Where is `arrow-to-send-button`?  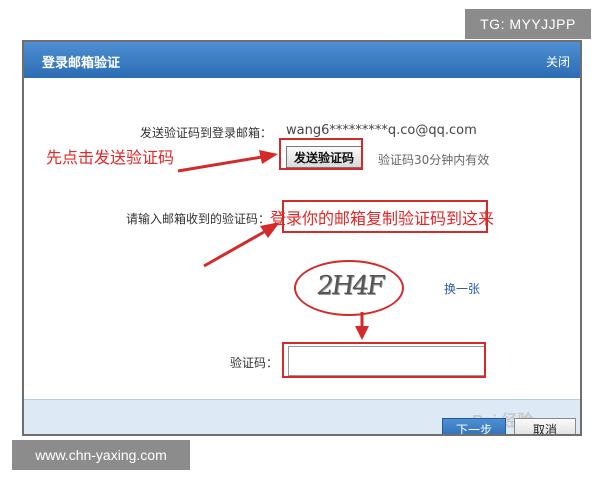 arrow-to-send-button is located at coordinates (227, 161).